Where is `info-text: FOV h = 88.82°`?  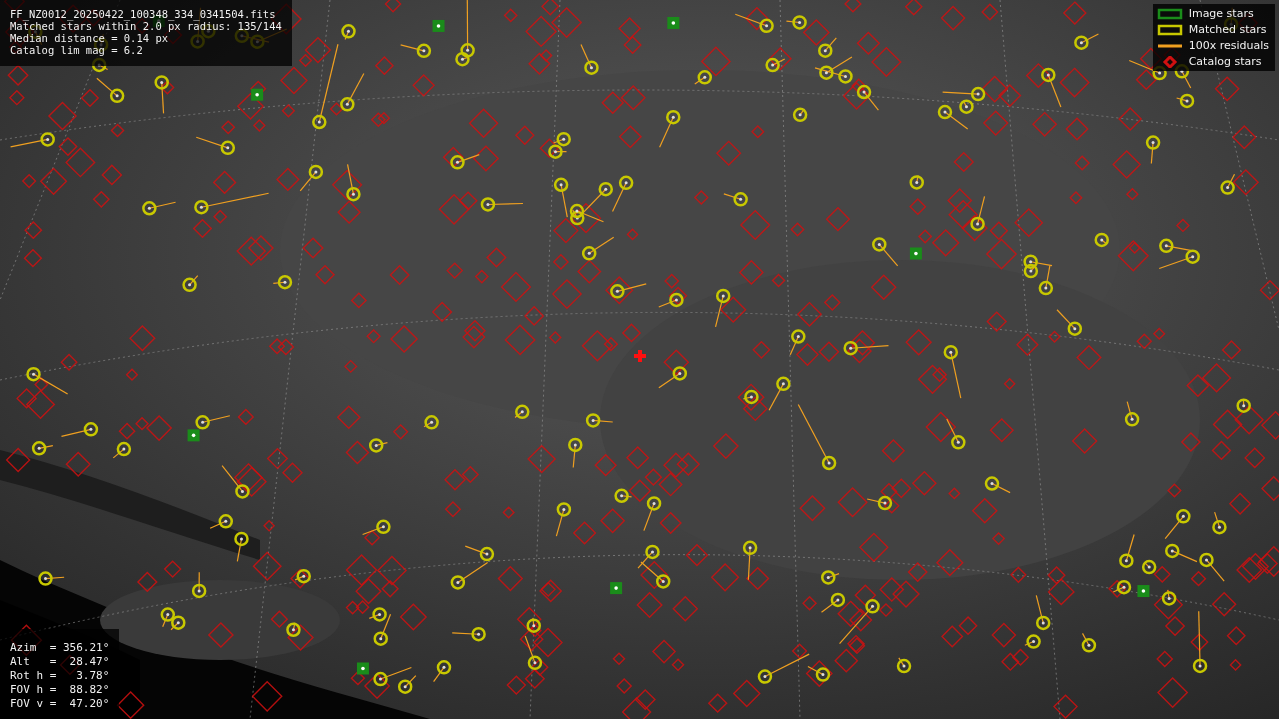
info-text: FOV h = 88.82° is located at coordinates (60, 690).